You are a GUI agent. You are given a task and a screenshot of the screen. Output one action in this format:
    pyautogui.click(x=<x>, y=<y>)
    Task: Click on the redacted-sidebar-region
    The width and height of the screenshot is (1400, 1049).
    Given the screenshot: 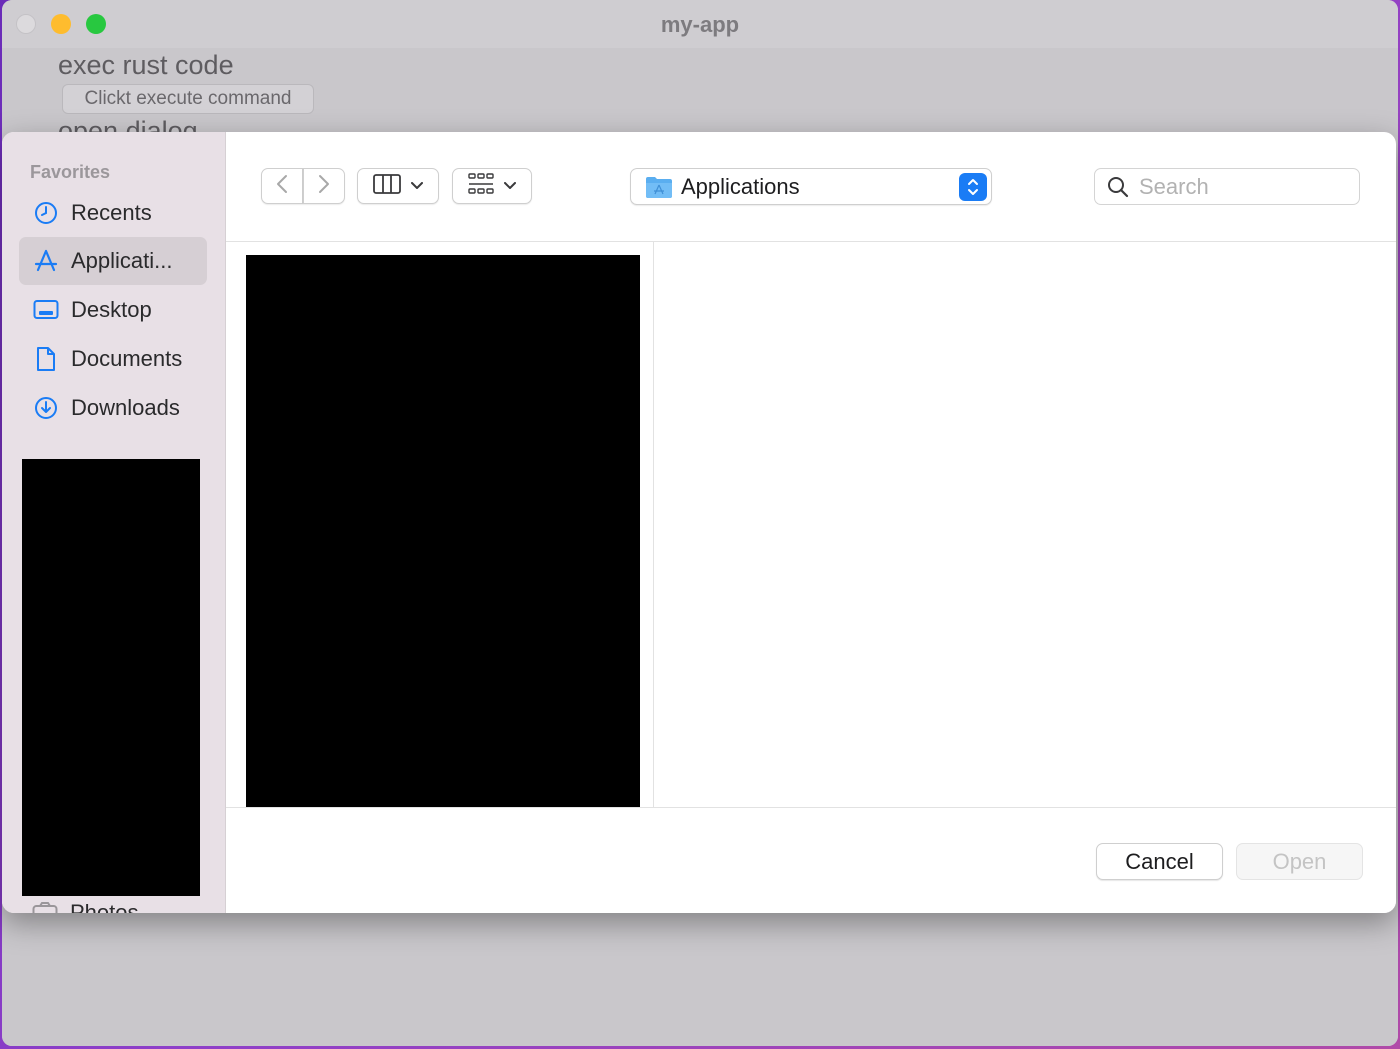 What is the action you would take?
    pyautogui.click(x=111, y=677)
    